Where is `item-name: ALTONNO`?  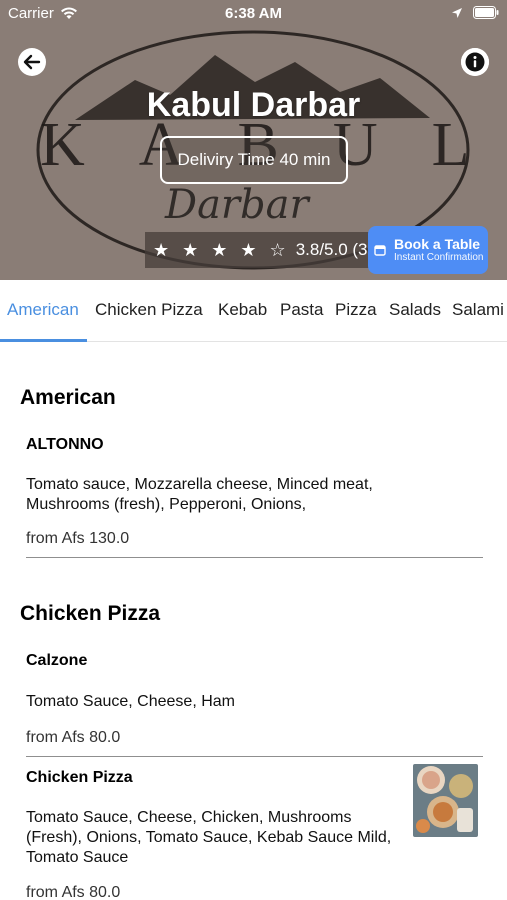
item-name: ALTONNO is located at coordinates (65, 444).